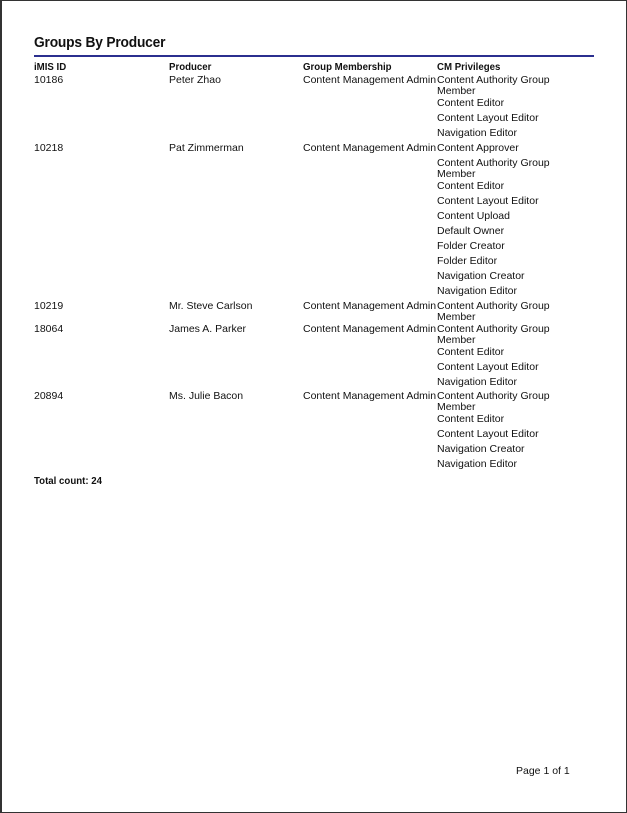 The width and height of the screenshot is (627, 813). Describe the element at coordinates (49, 80) in the screenshot. I see `row-imis-id: 10186` at that location.